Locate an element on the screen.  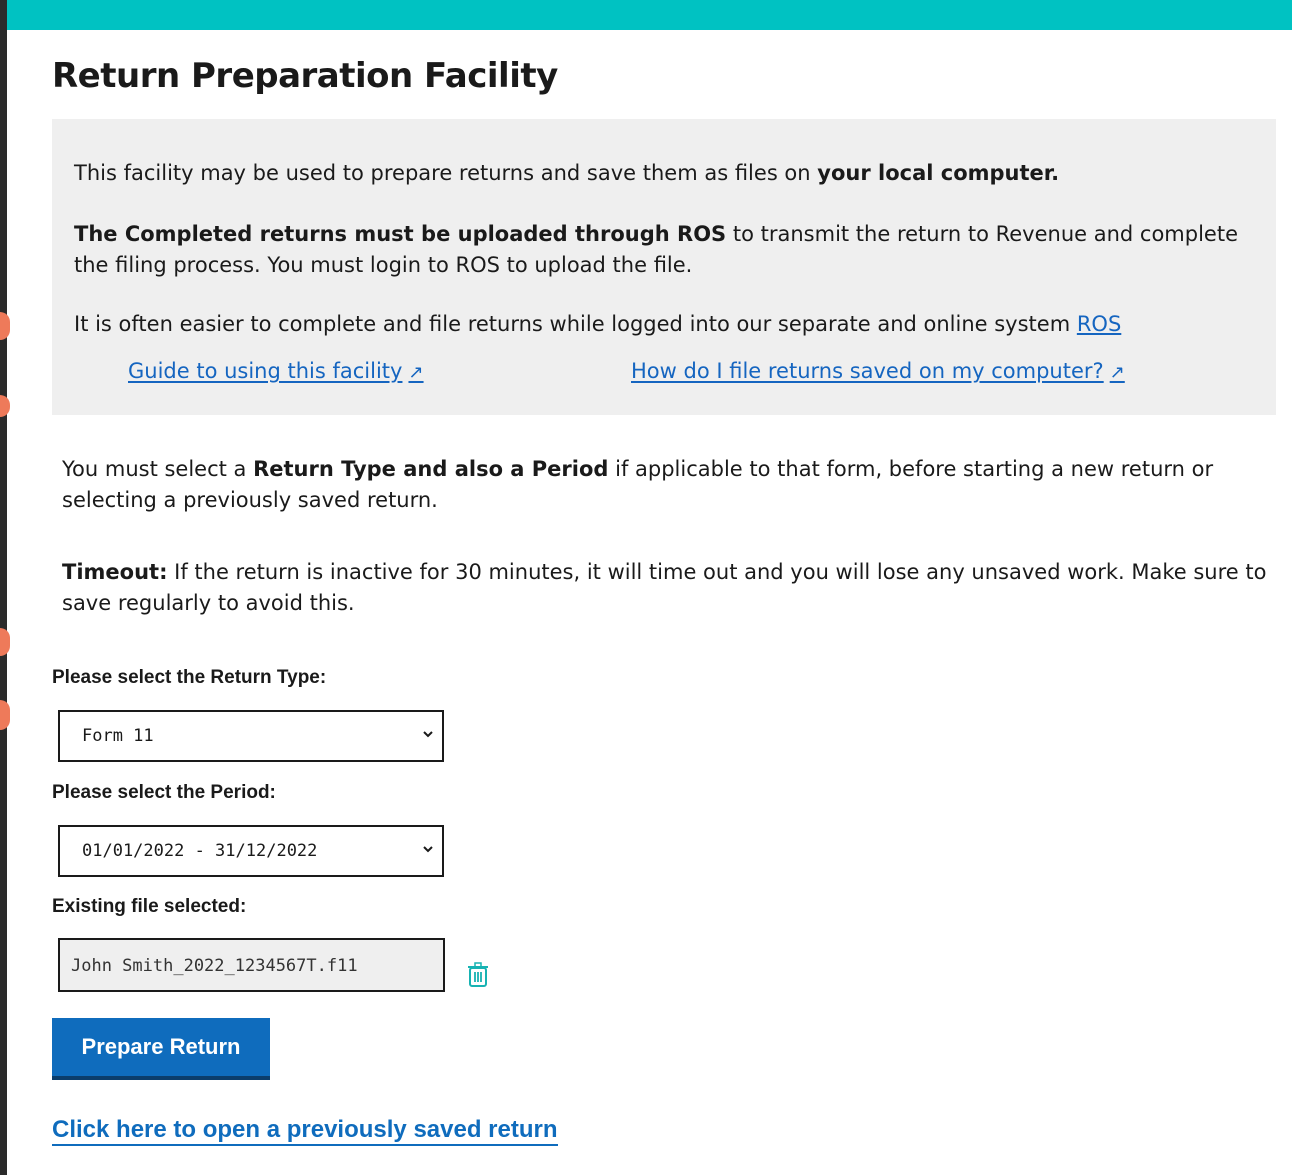
page-title: Return Preparation Facility is located at coordinates (305, 76).